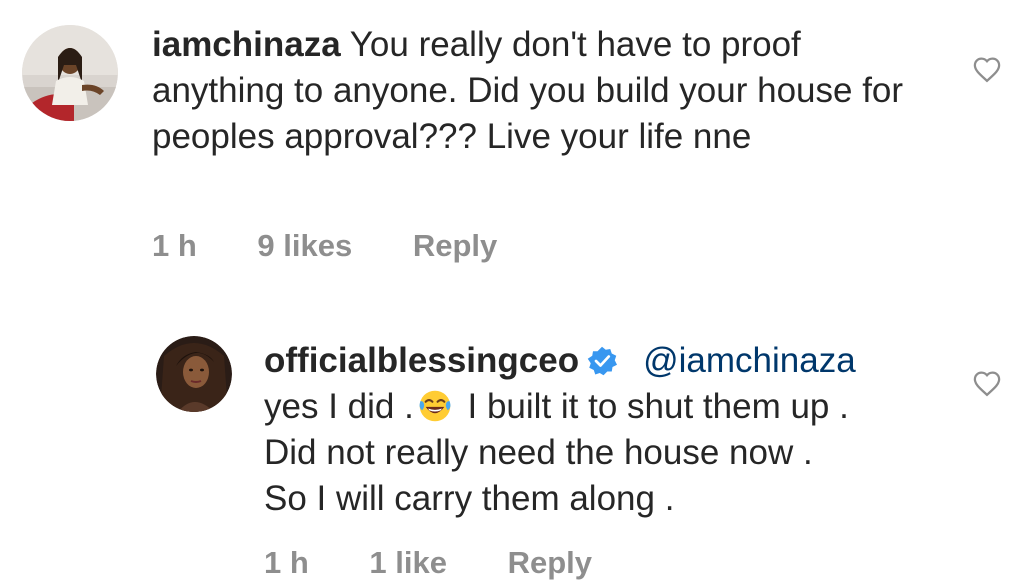  I want to click on comment-line-3: Did not really need the house now ., so click(538, 452).